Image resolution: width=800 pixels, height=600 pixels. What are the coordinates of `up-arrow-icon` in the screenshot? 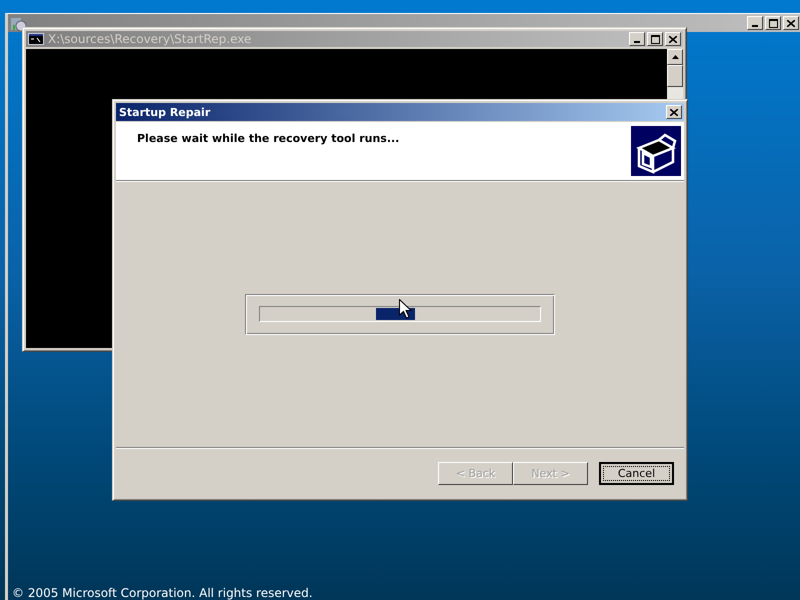 It's located at (675, 57).